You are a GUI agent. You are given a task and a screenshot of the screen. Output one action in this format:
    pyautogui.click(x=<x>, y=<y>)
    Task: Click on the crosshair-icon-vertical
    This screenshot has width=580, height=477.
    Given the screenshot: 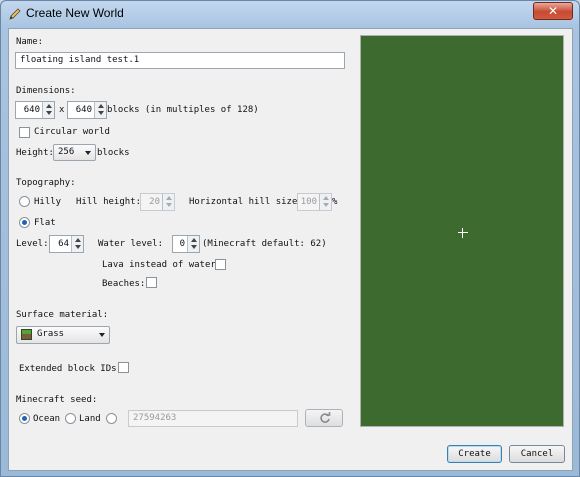 What is the action you would take?
    pyautogui.click(x=462, y=233)
    